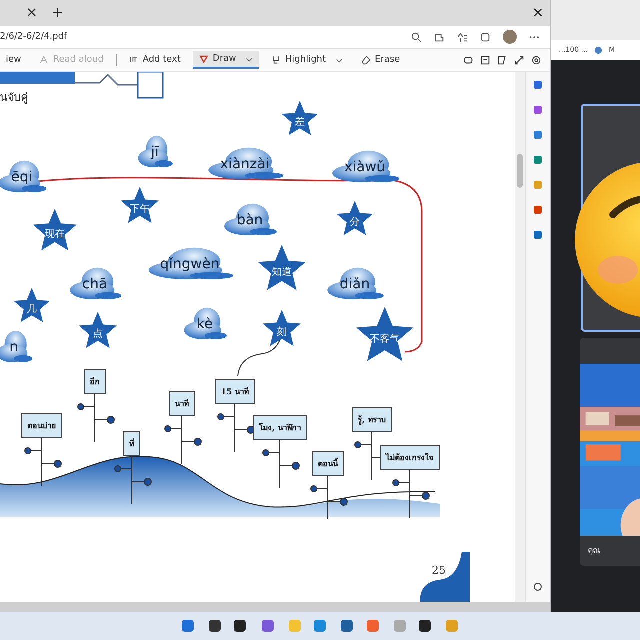 Image resolution: width=640 pixels, height=640 pixels. I want to click on pinyin-label: n, so click(14, 348).